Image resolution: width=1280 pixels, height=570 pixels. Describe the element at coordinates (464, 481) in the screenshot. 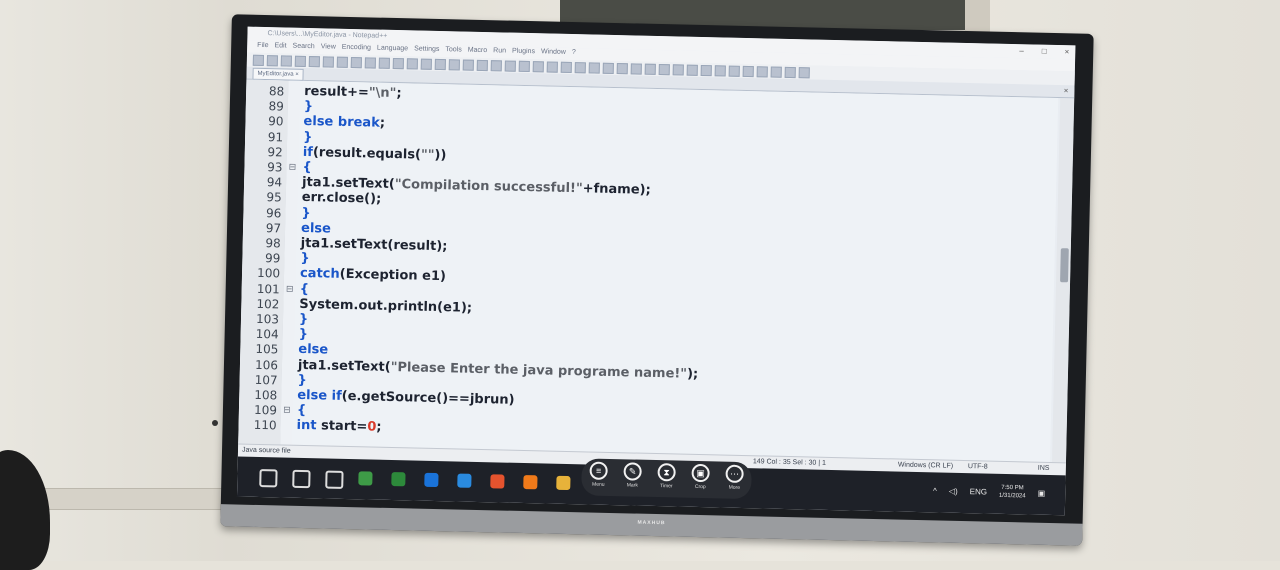

I see `edge-icon` at that location.